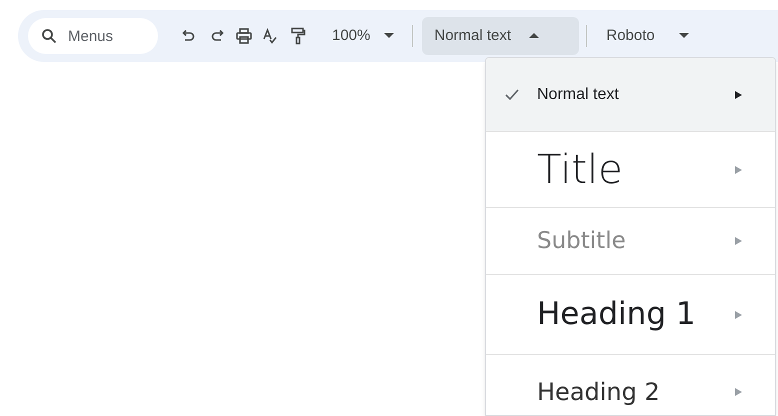 This screenshot has width=778, height=416. What do you see at coordinates (363, 36) in the screenshot?
I see `zoom-dropdown: 100%` at bounding box center [363, 36].